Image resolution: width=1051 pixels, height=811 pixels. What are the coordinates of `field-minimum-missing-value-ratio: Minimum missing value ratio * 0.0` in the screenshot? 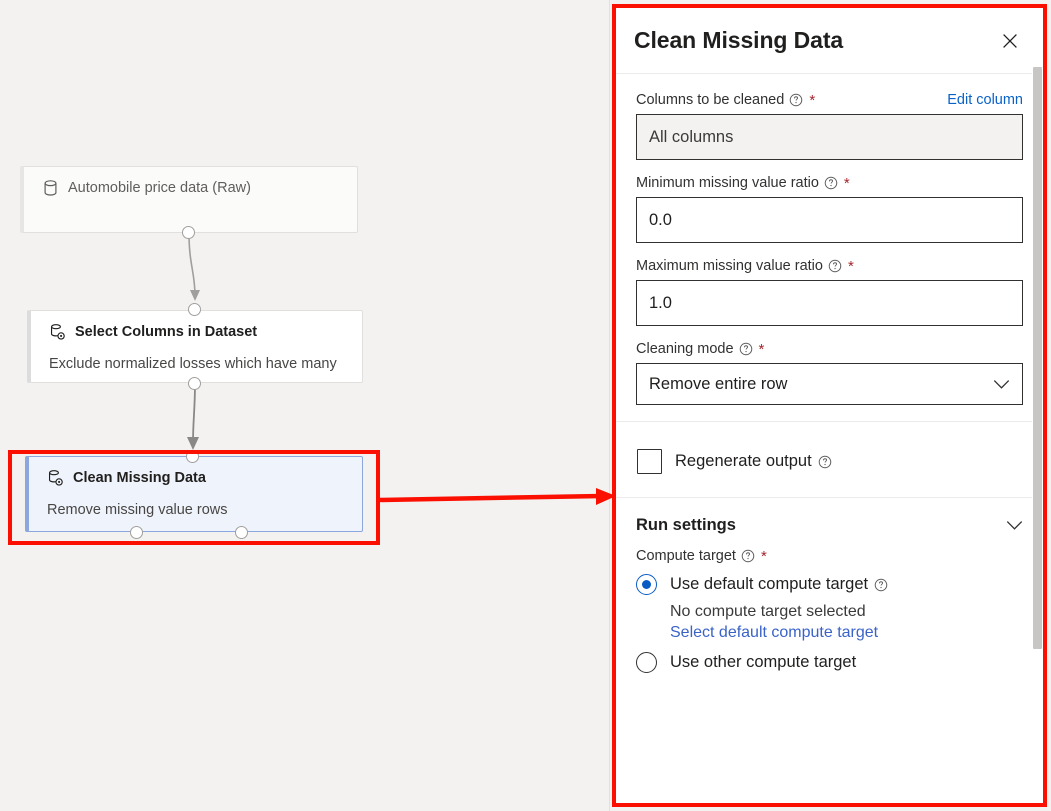 It's located at (829, 209).